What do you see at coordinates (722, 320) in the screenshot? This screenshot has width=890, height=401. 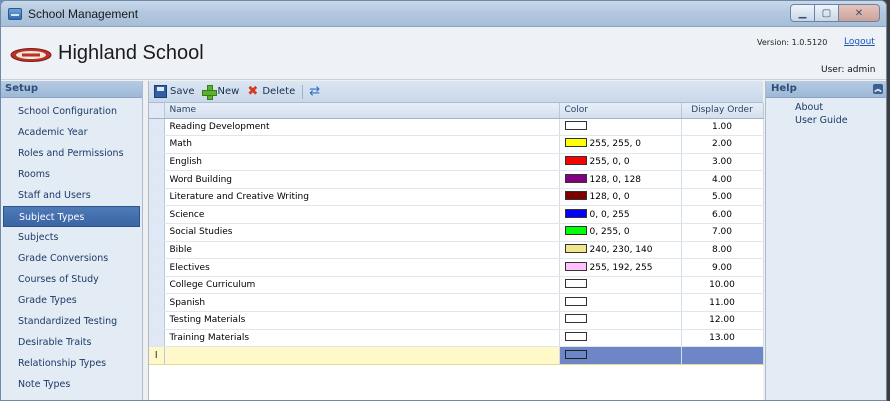 I see `display-order-cell: 12.00` at bounding box center [722, 320].